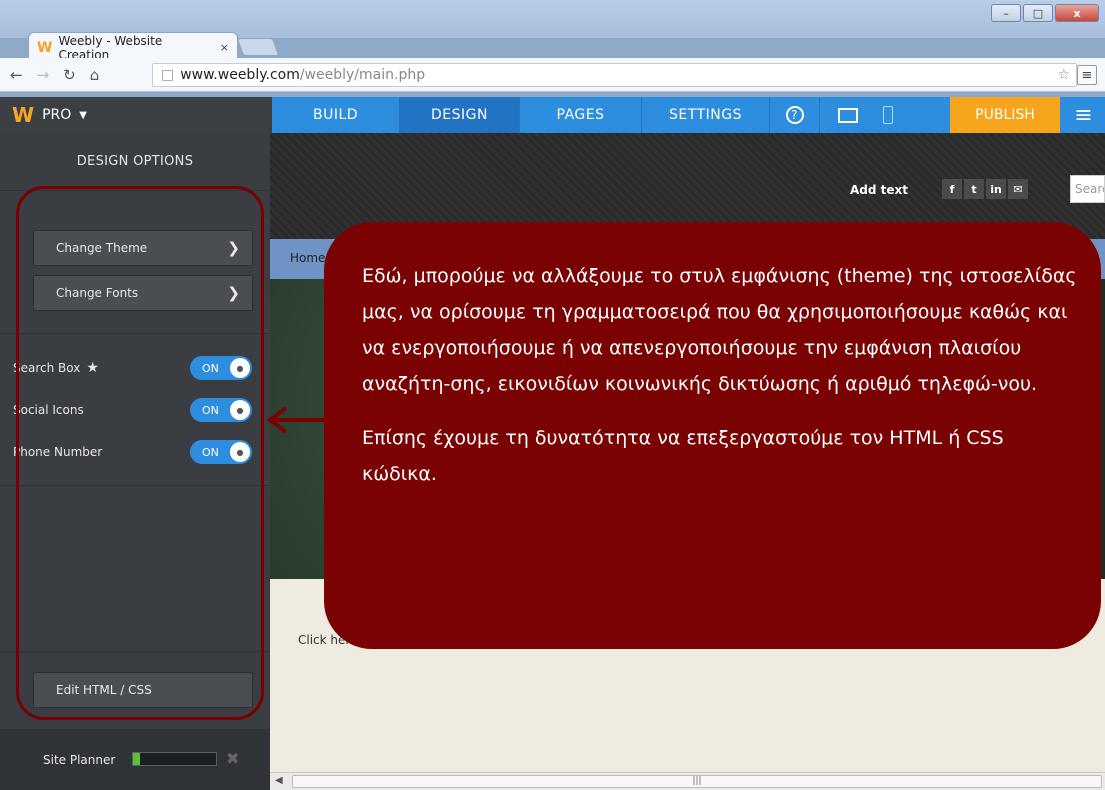  What do you see at coordinates (224, 47) in the screenshot?
I see `tab-close-icon: ×` at bounding box center [224, 47].